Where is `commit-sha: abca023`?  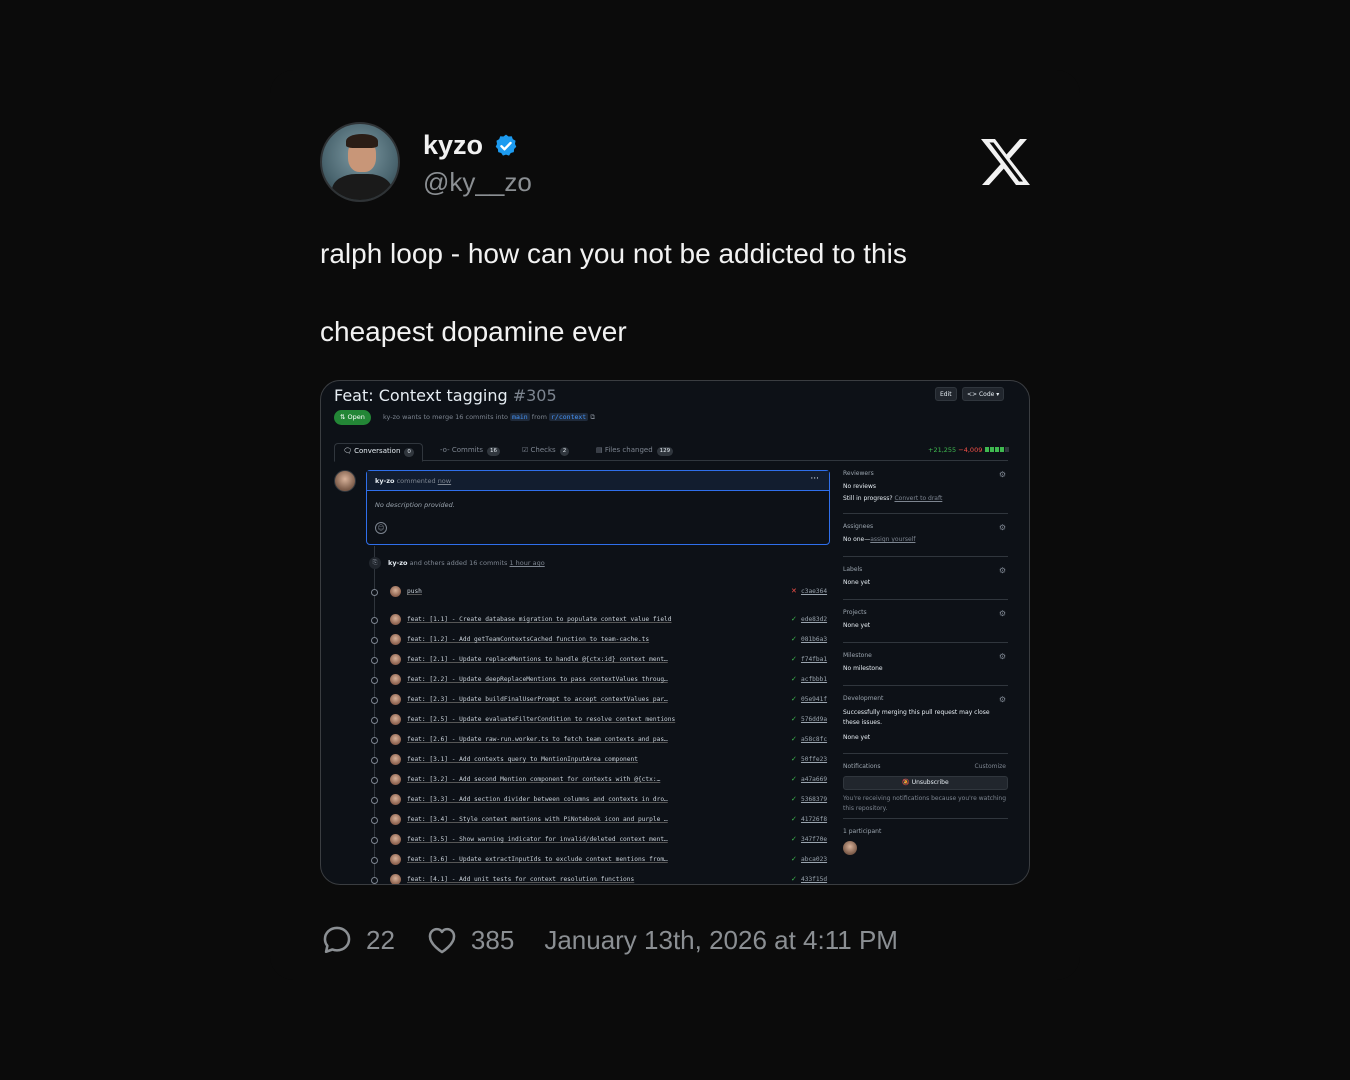
commit-sha: abca023 is located at coordinates (814, 859).